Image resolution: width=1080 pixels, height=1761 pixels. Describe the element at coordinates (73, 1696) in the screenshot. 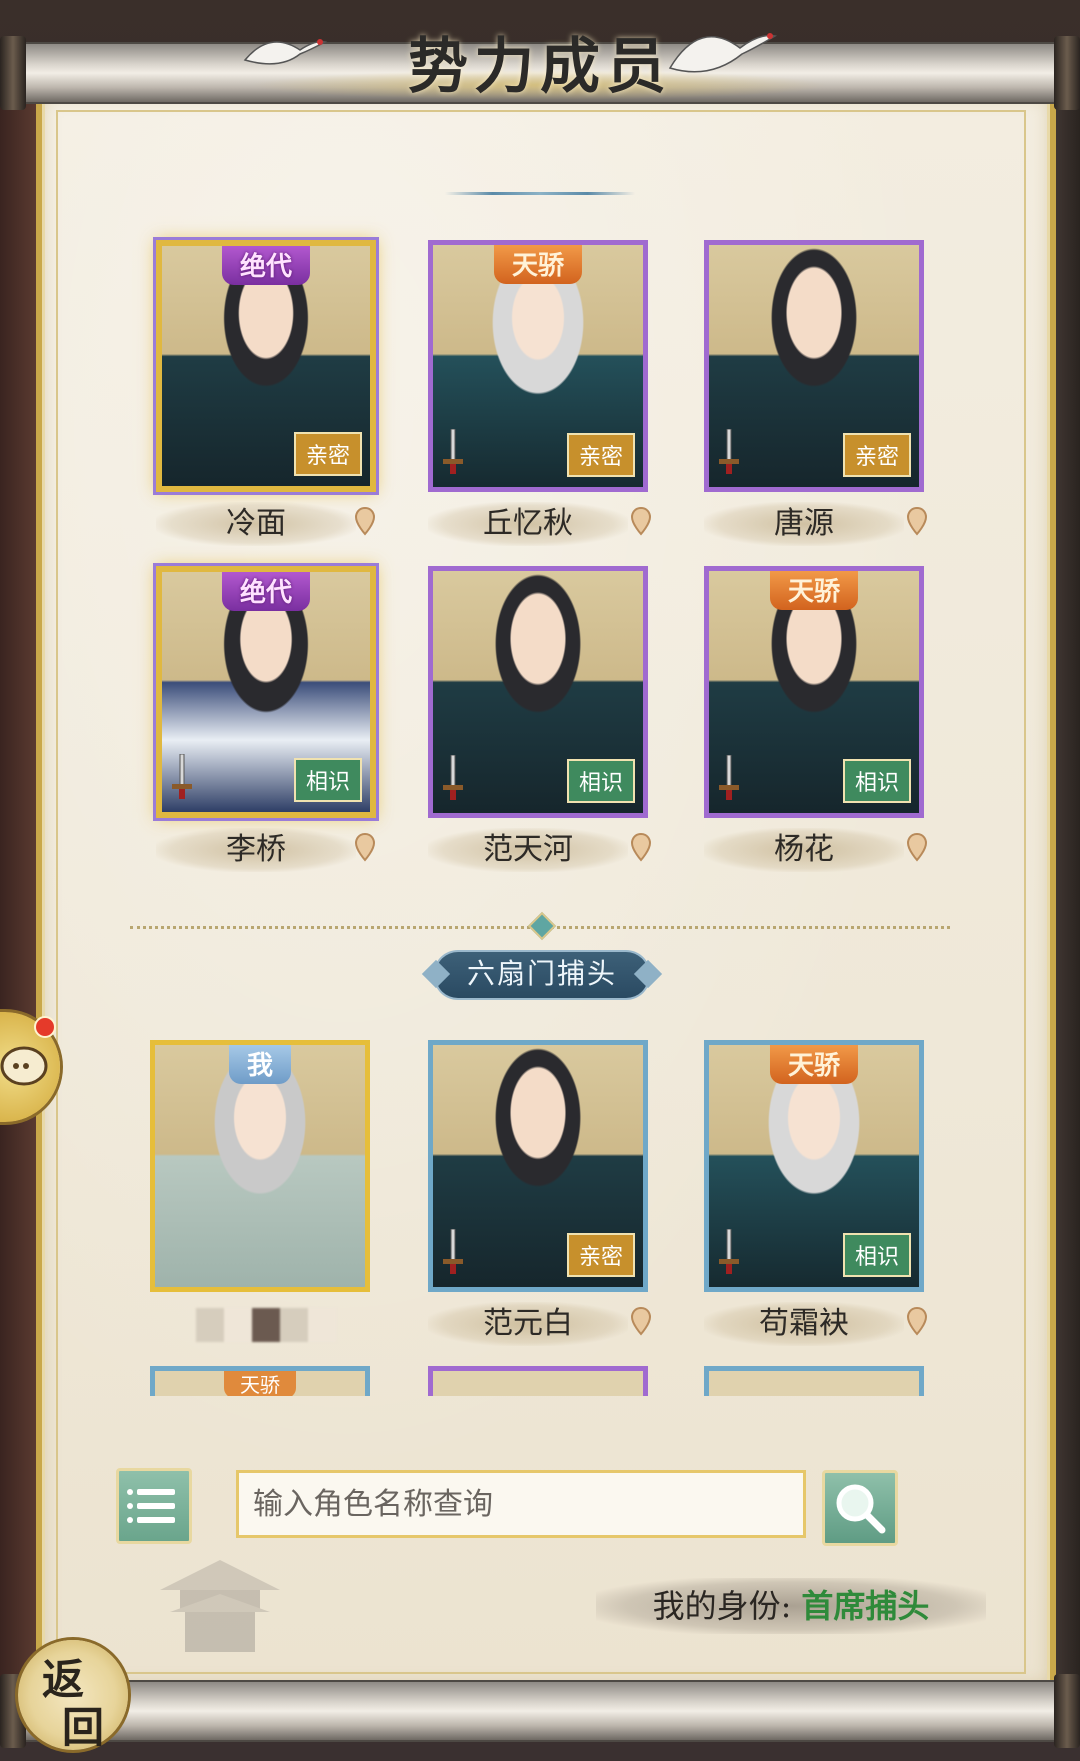

I see `back-button: 返 回` at that location.